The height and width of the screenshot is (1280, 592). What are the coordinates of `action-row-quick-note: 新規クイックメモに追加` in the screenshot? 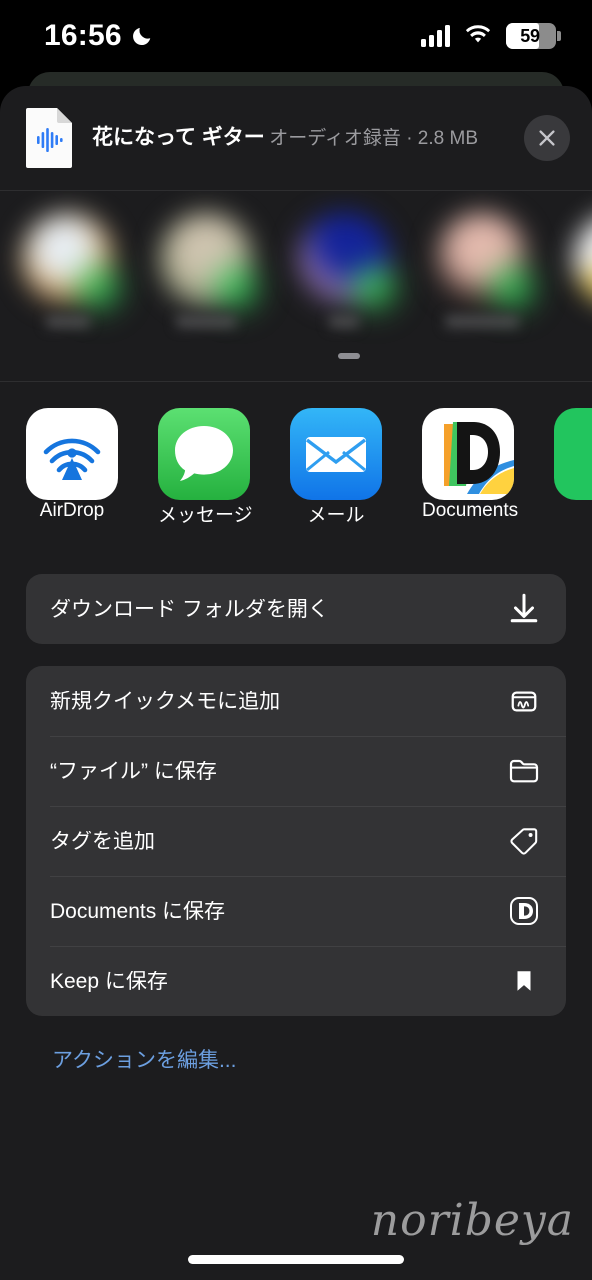 It's located at (296, 701).